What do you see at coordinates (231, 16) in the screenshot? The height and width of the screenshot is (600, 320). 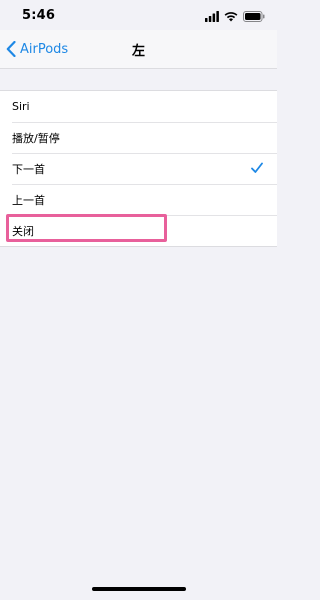 I see `wifi-icon` at bounding box center [231, 16].